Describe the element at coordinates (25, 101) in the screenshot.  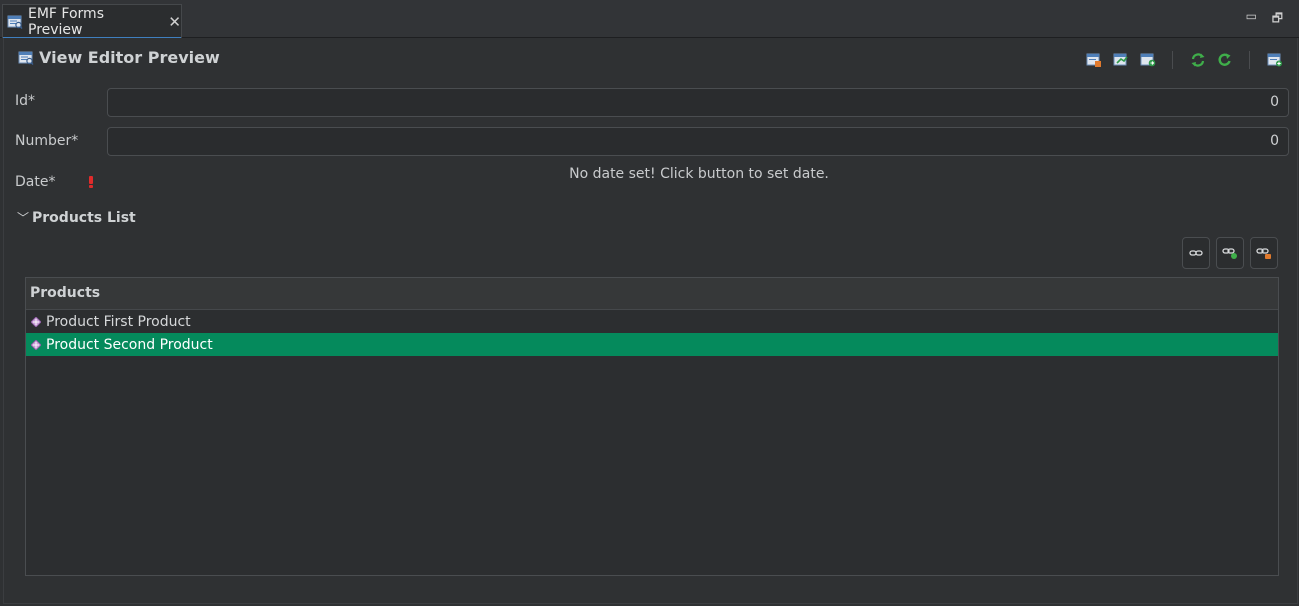
I see `id-label: Id*` at that location.